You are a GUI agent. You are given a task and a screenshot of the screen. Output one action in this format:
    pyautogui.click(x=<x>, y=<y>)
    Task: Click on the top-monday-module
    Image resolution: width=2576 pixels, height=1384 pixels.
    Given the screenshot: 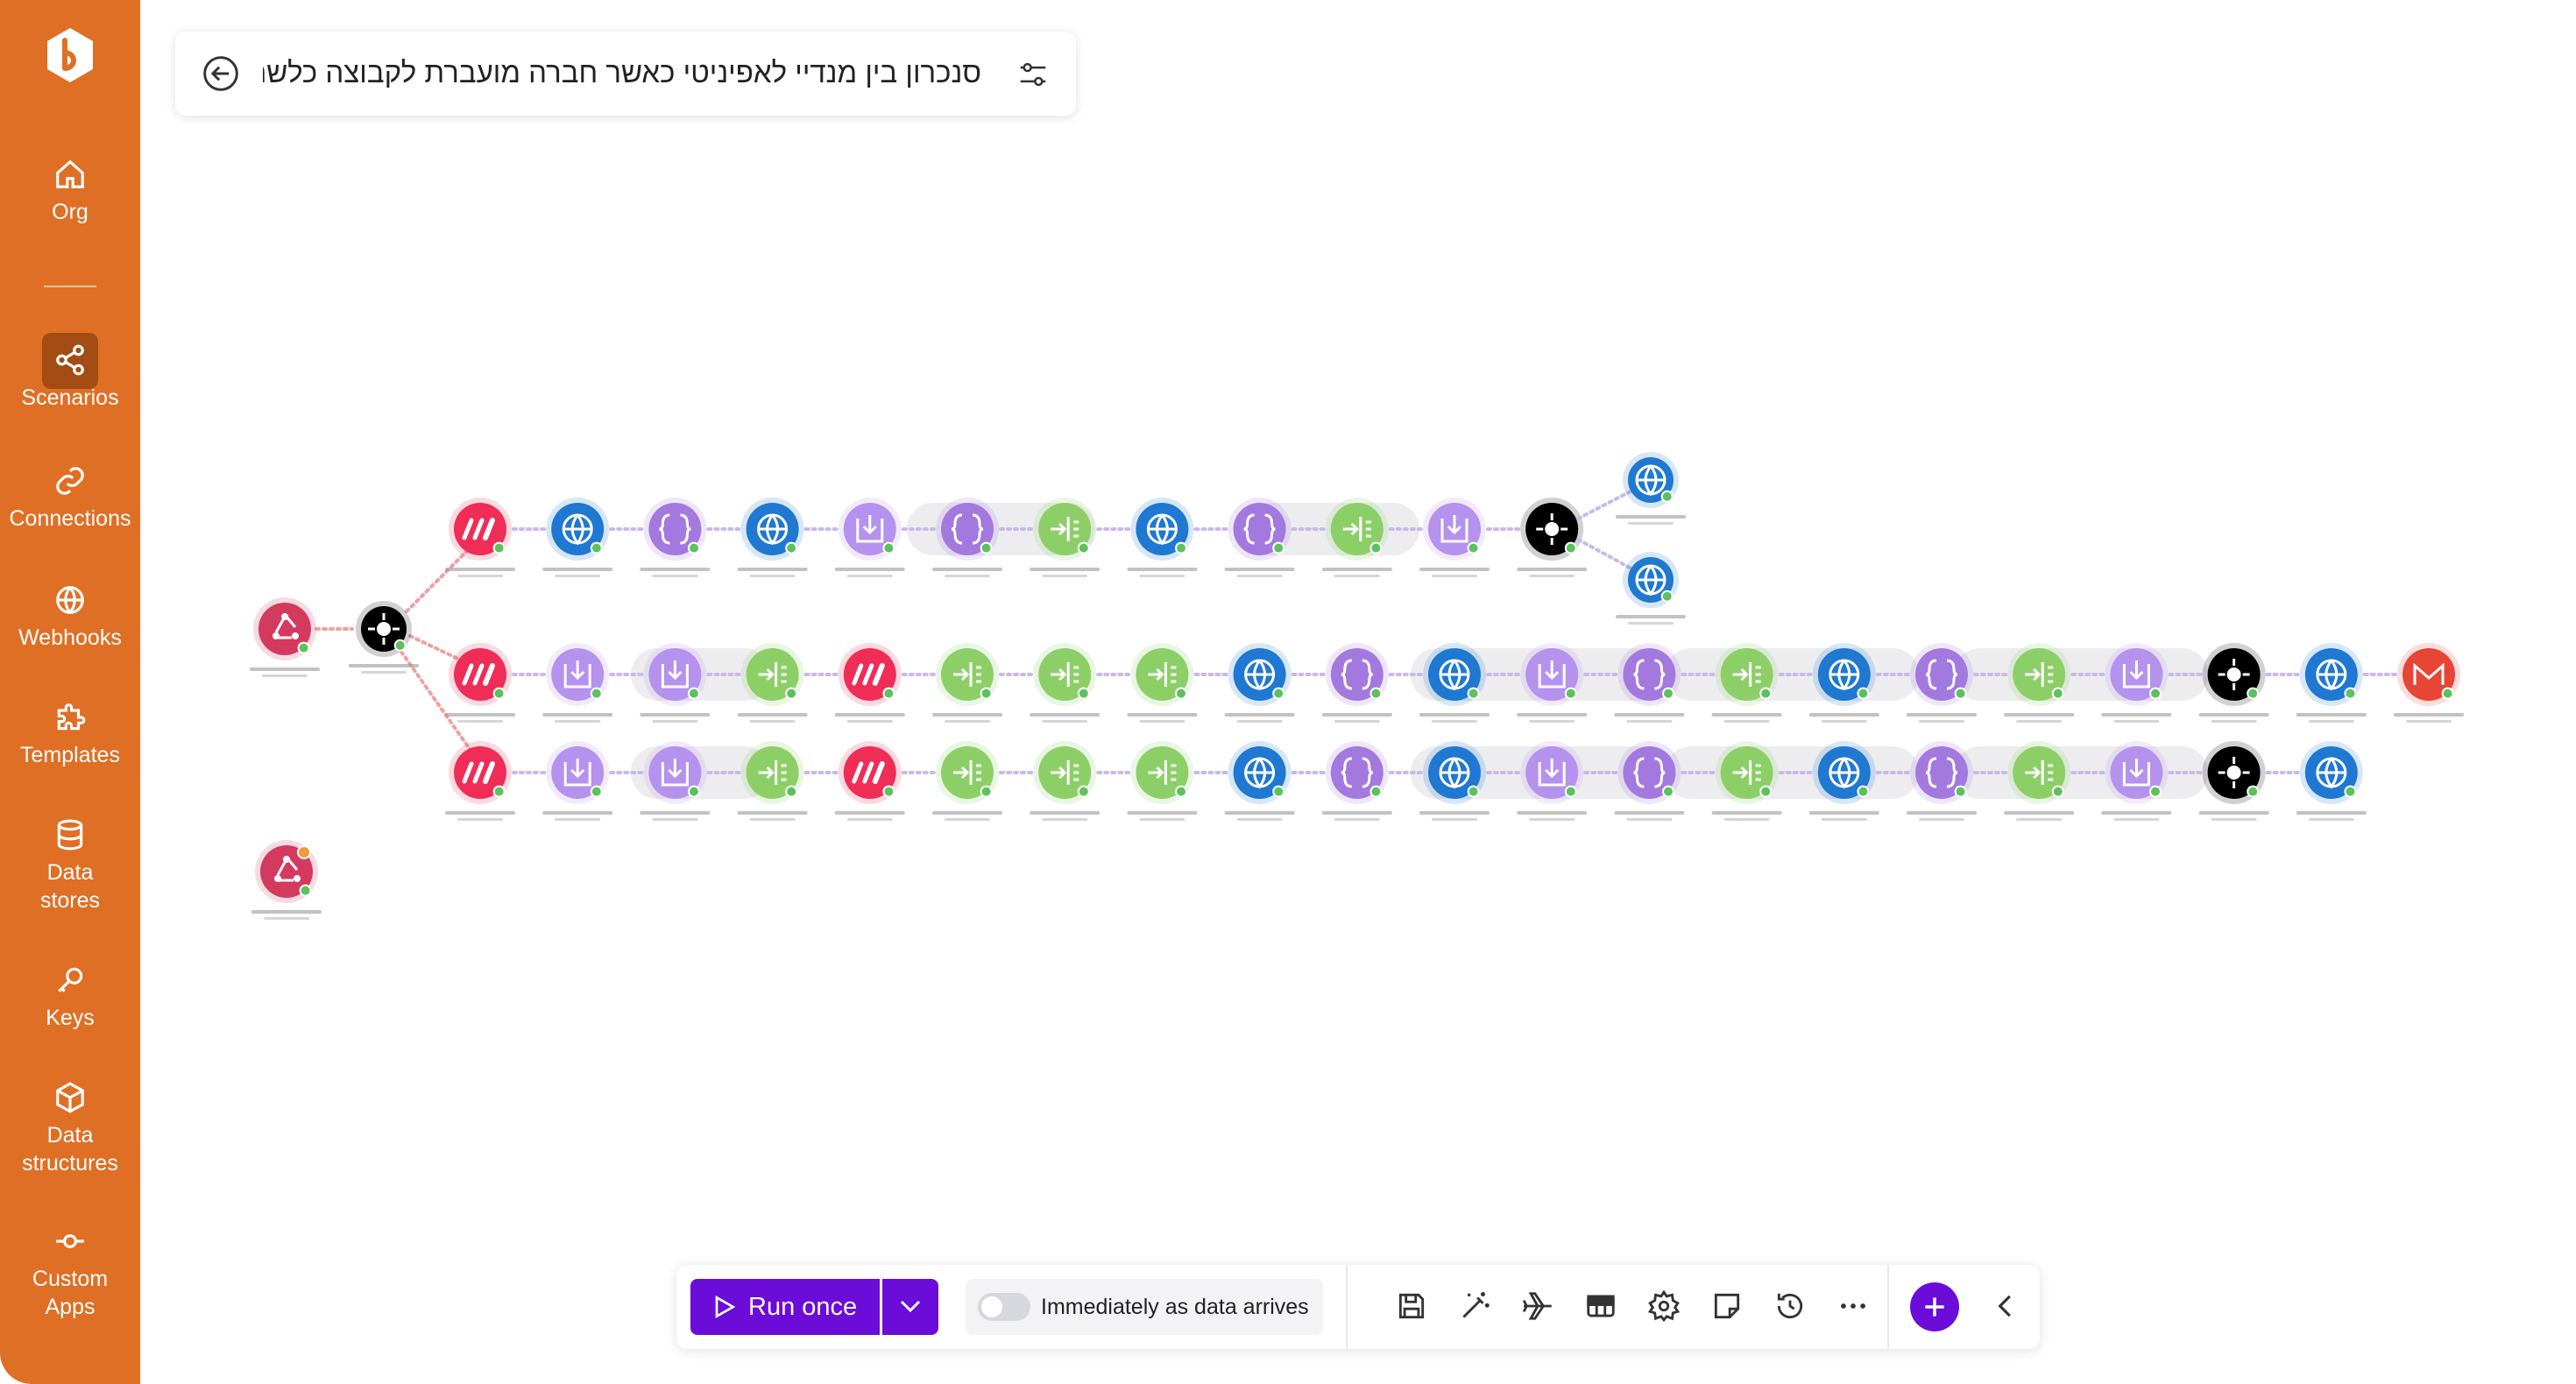 What is the action you would take?
    pyautogui.click(x=480, y=537)
    